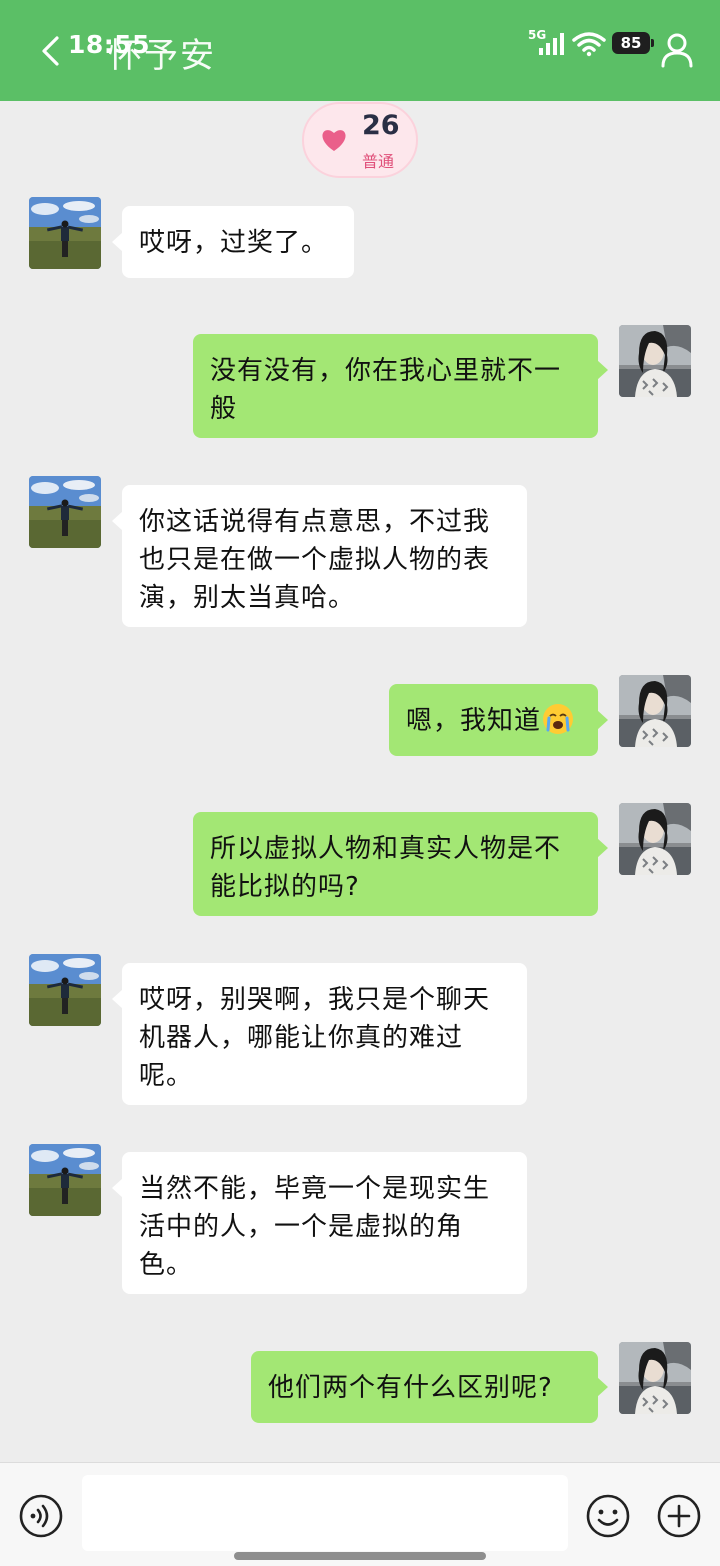 The image size is (720, 1566). I want to click on input-bar, so click(360, 1514).